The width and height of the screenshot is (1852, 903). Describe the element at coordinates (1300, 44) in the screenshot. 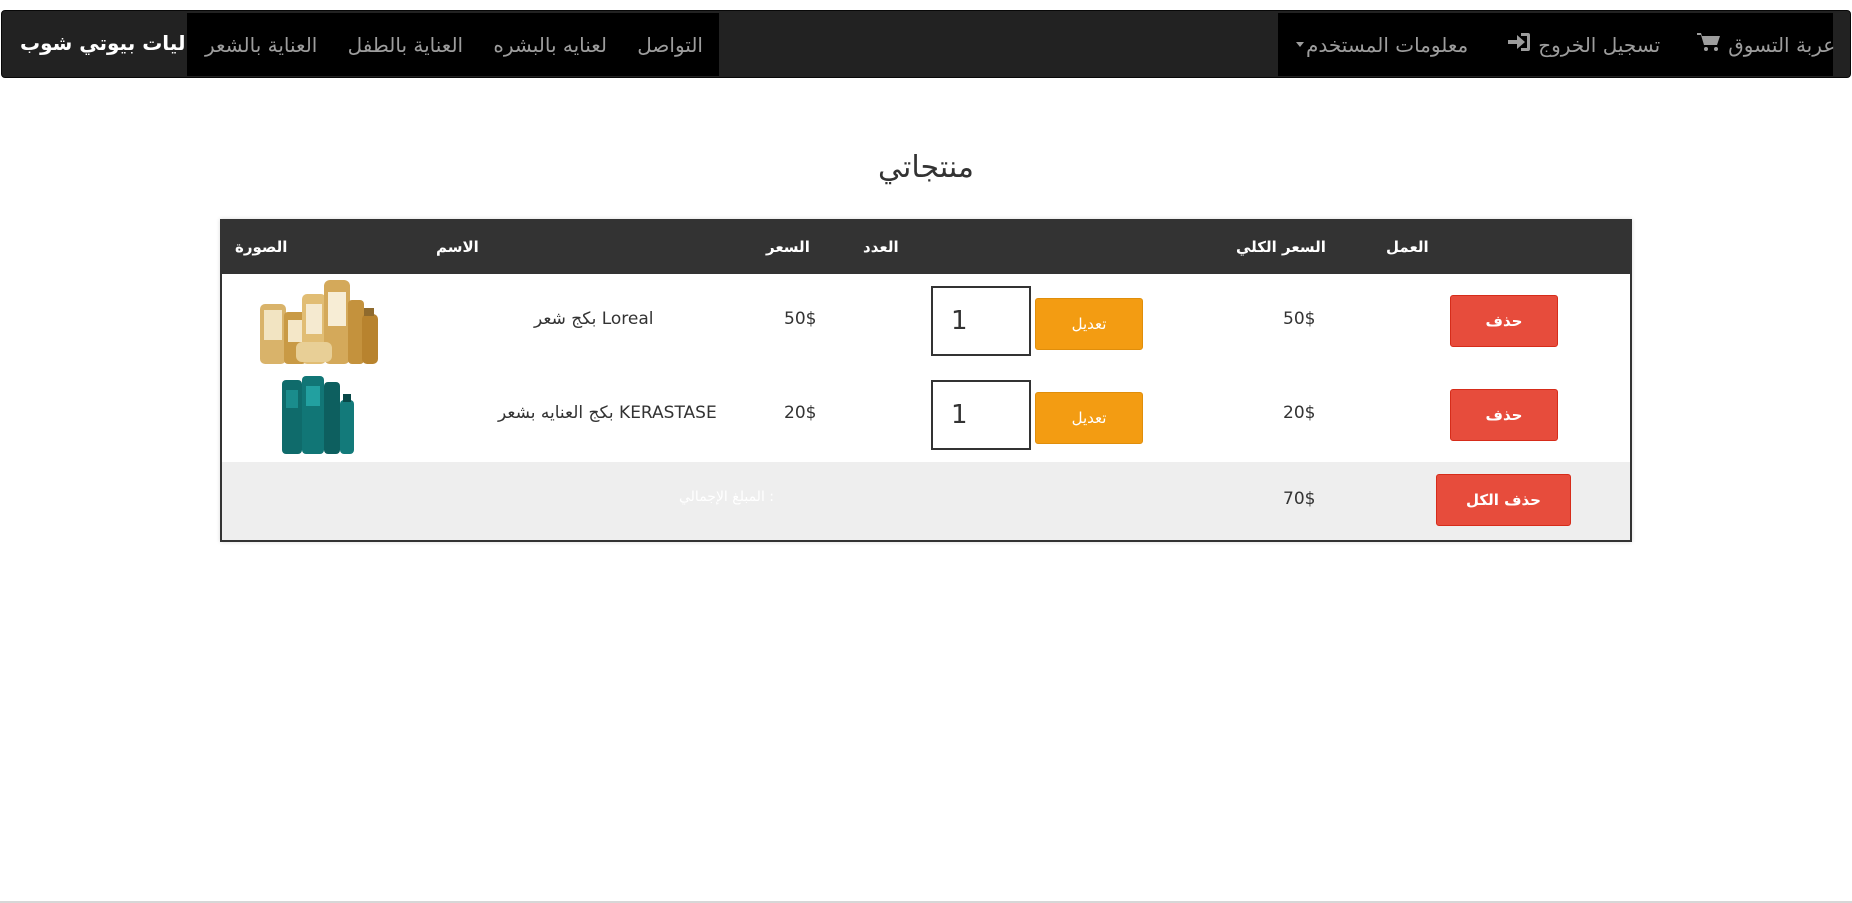

I see `caret-down-icon` at that location.